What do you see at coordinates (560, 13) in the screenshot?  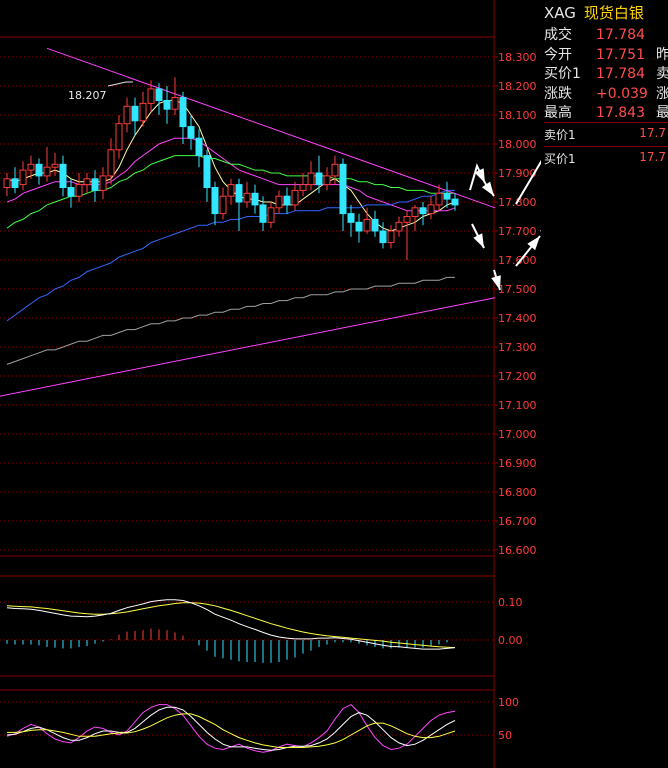 I see `symbol-code: XAG` at bounding box center [560, 13].